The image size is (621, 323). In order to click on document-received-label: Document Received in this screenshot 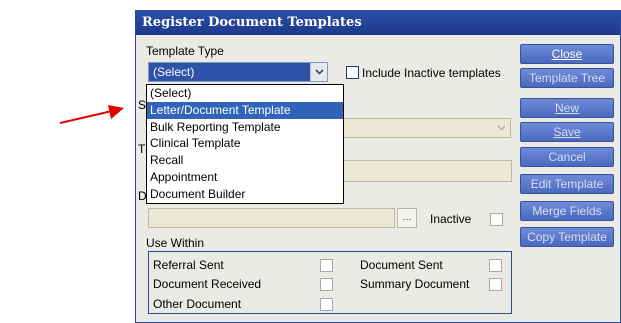, I will do `click(207, 284)`.